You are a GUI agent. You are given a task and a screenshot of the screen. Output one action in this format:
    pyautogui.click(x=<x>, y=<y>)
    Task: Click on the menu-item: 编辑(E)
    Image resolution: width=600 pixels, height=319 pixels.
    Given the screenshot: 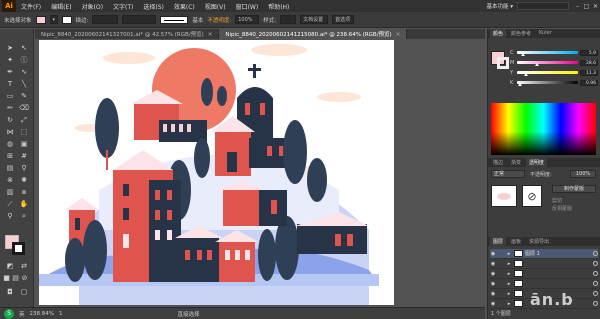 What is the action you would take?
    pyautogui.click(x=61, y=6)
    